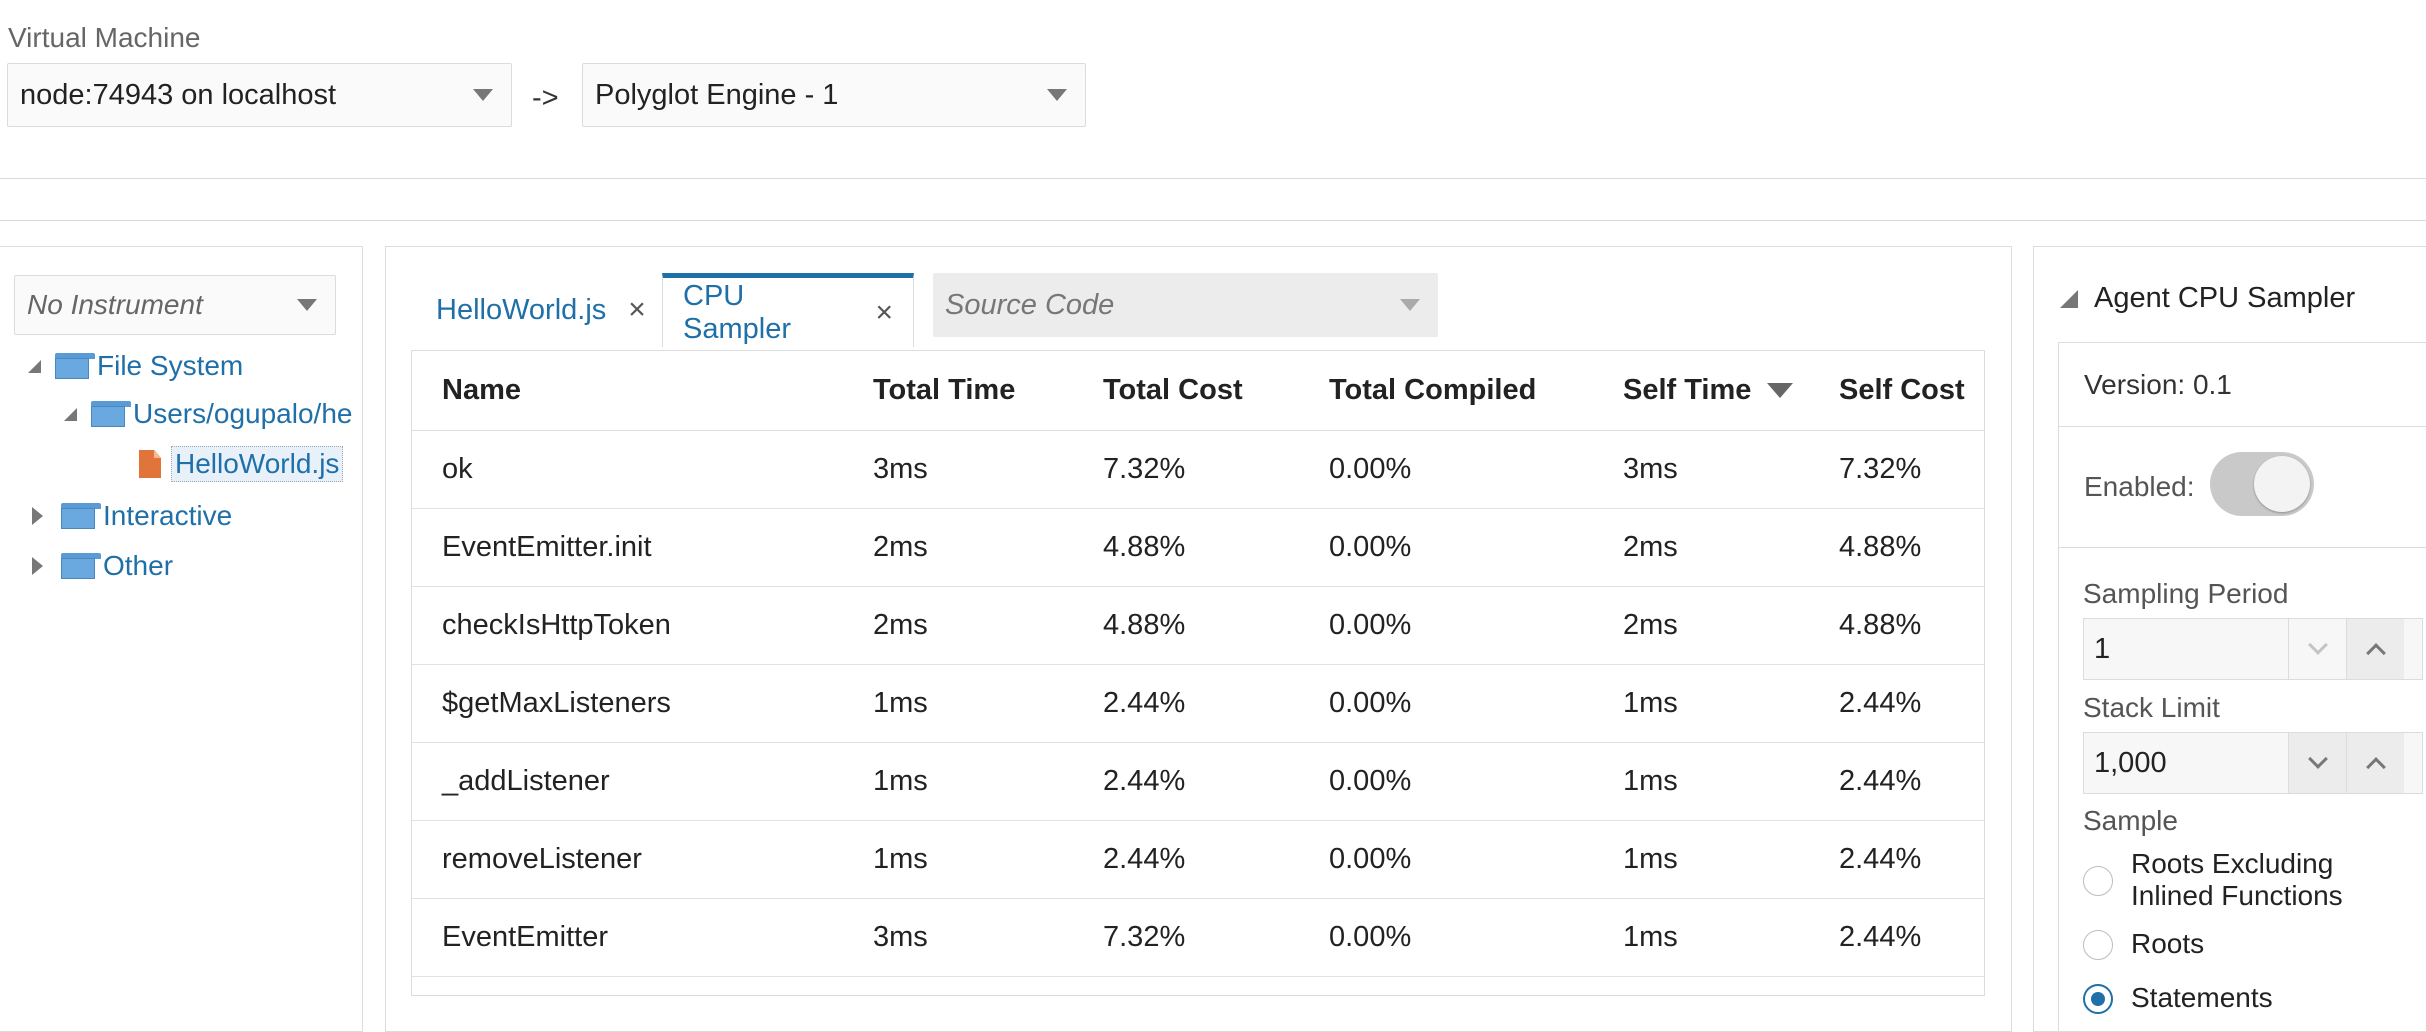 Image resolution: width=2426 pixels, height=1032 pixels. I want to click on cell-self-cost: 2.44%, so click(1880, 781).